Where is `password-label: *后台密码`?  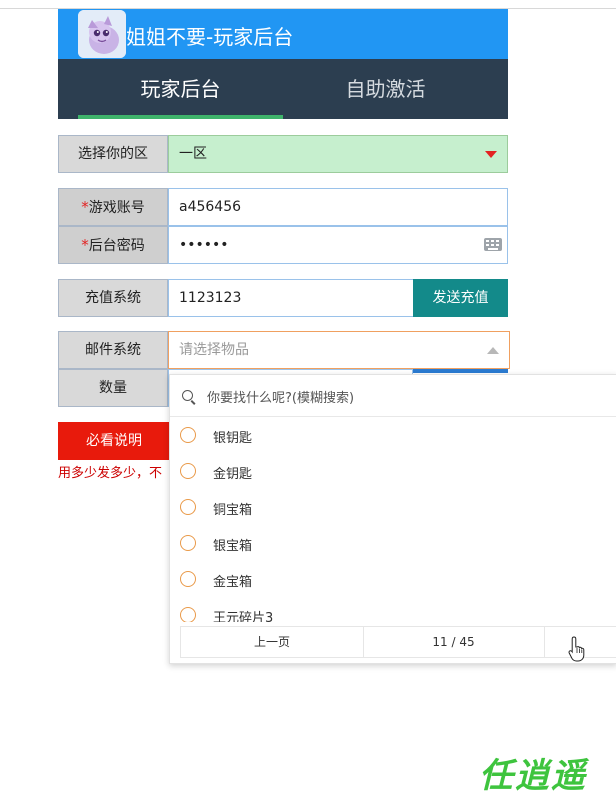 password-label: *后台密码 is located at coordinates (113, 245).